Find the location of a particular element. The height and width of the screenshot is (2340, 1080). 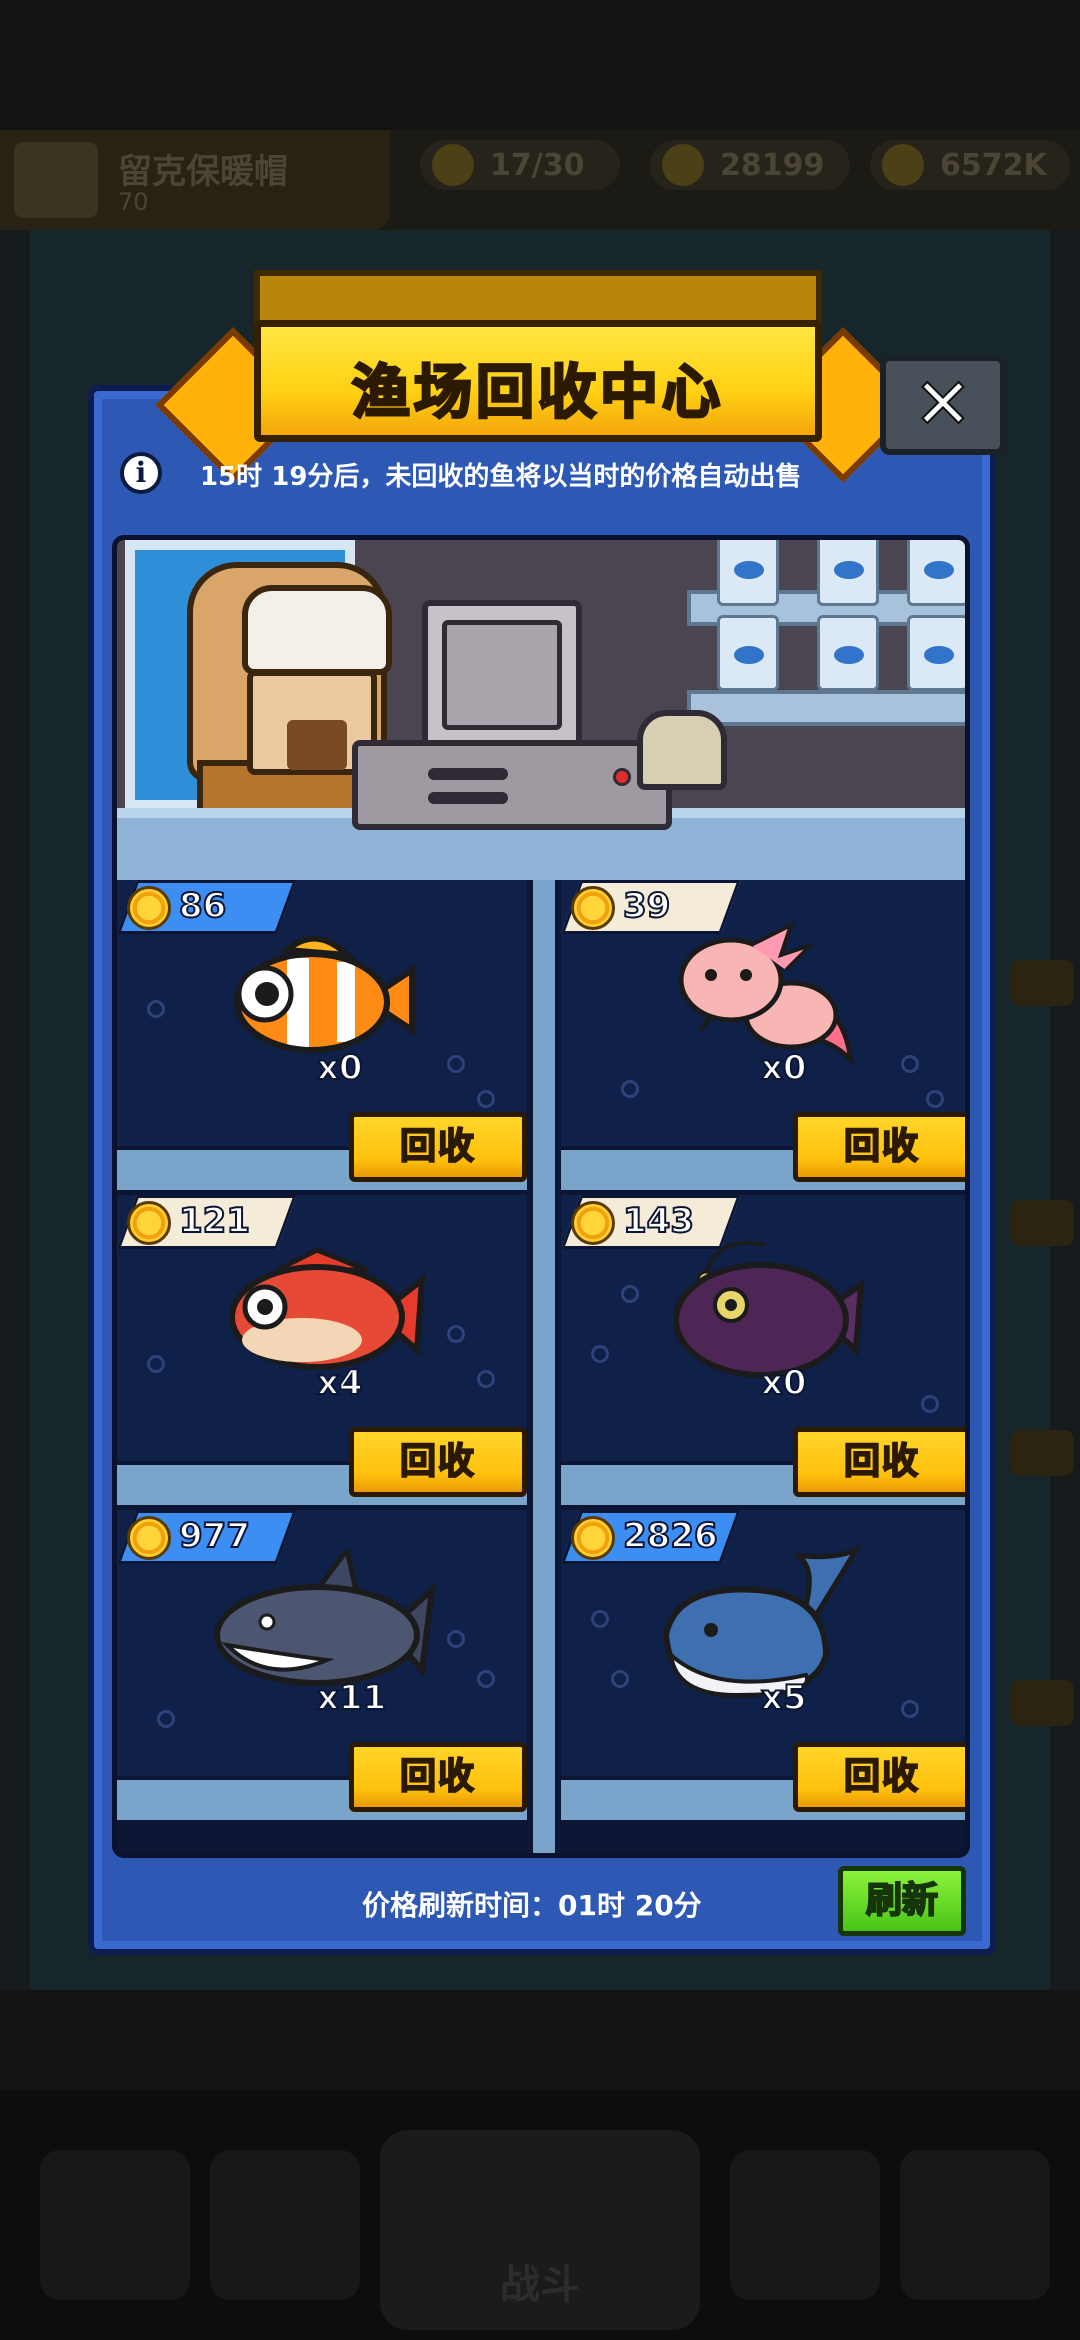

player-card: 留克保暖帽 70 is located at coordinates (195, 180).